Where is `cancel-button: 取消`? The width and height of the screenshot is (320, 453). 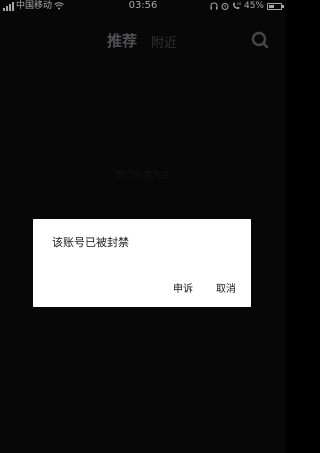
cancel-button: 取消 is located at coordinates (226, 287).